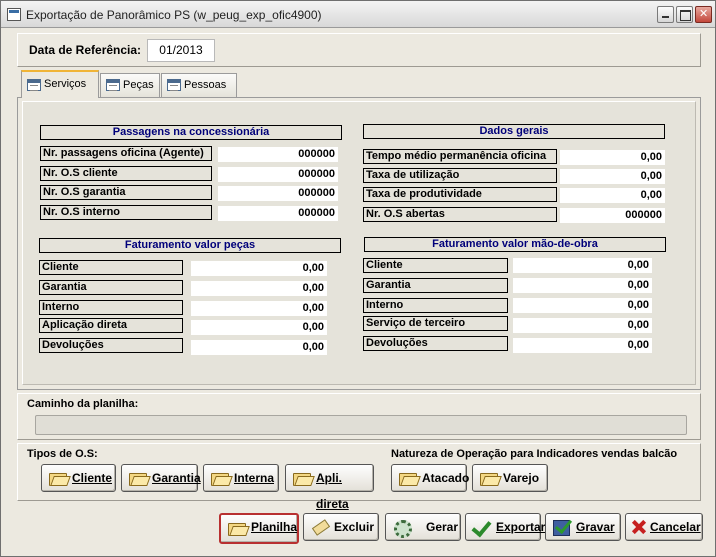 The height and width of the screenshot is (557, 716). What do you see at coordinates (191, 132) in the screenshot?
I see `passagens-header: Passagens na concessionária` at bounding box center [191, 132].